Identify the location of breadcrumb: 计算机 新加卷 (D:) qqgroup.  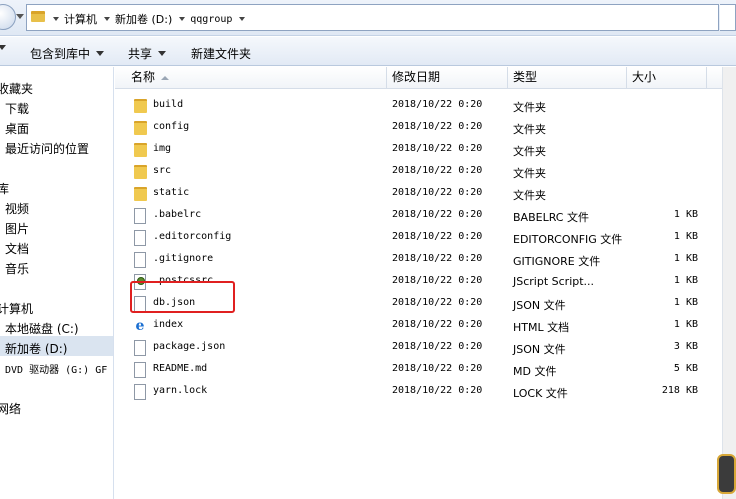
(148, 19).